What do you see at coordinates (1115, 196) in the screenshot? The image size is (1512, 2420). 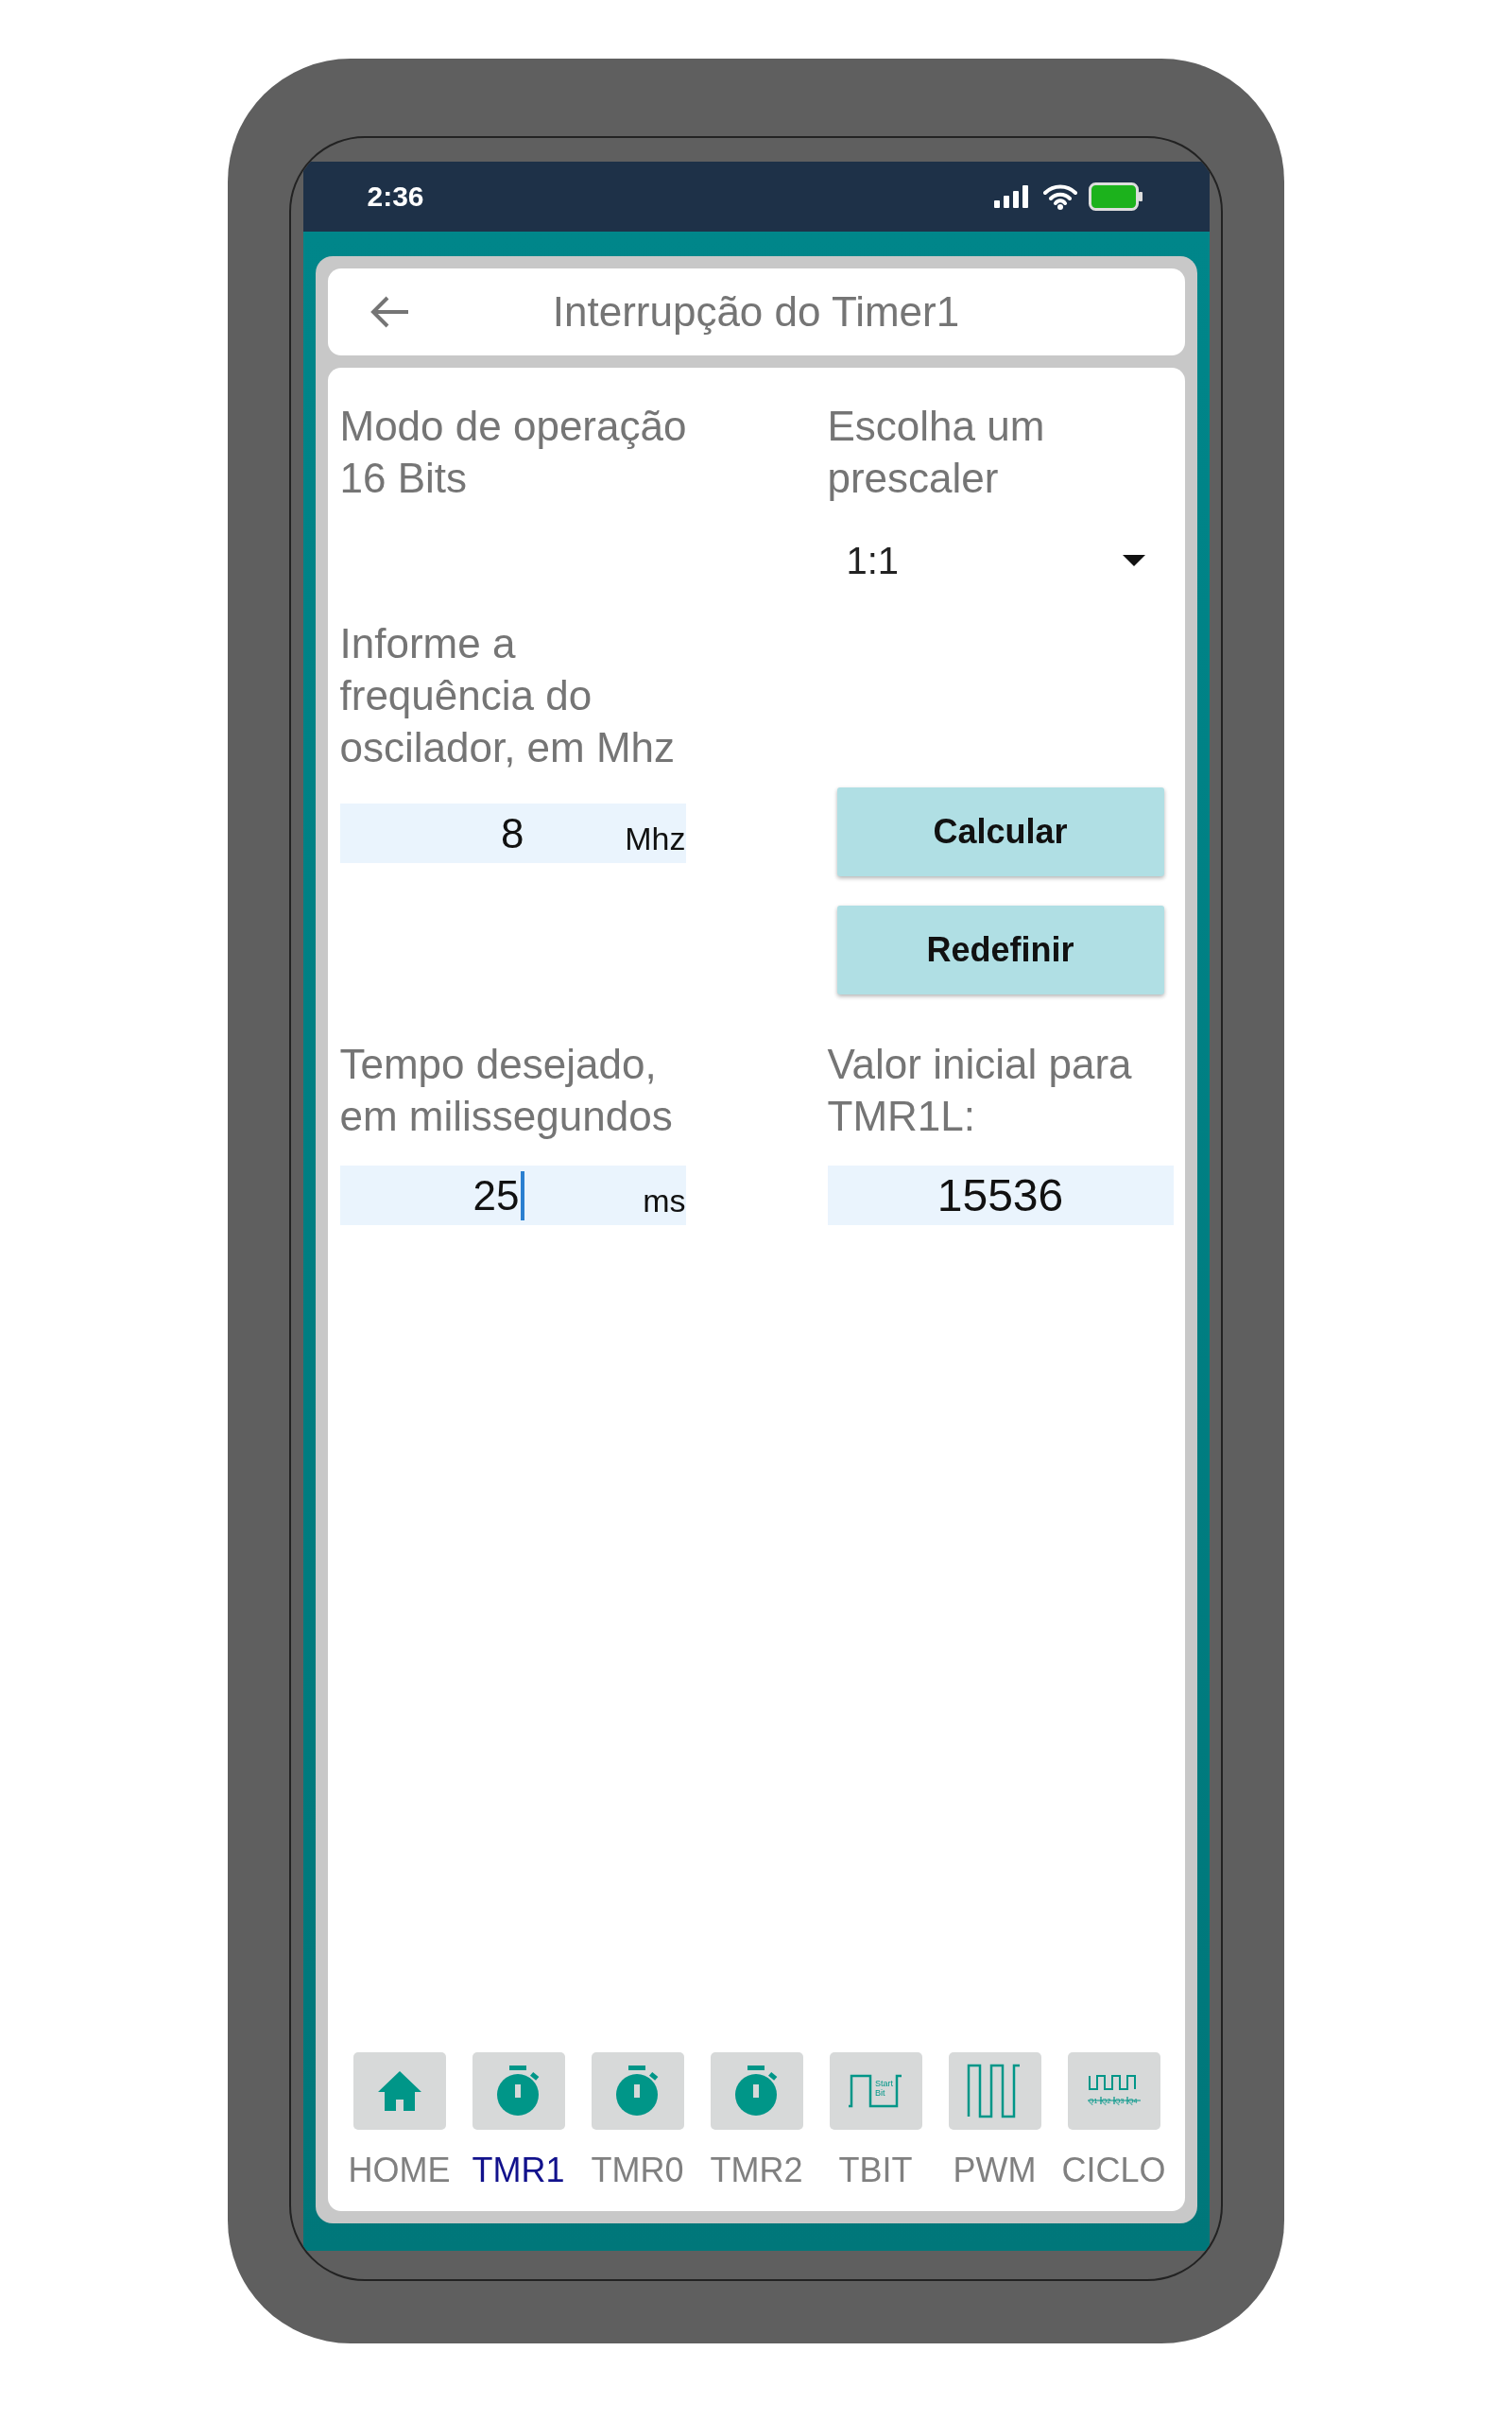 I see `battery-icon` at bounding box center [1115, 196].